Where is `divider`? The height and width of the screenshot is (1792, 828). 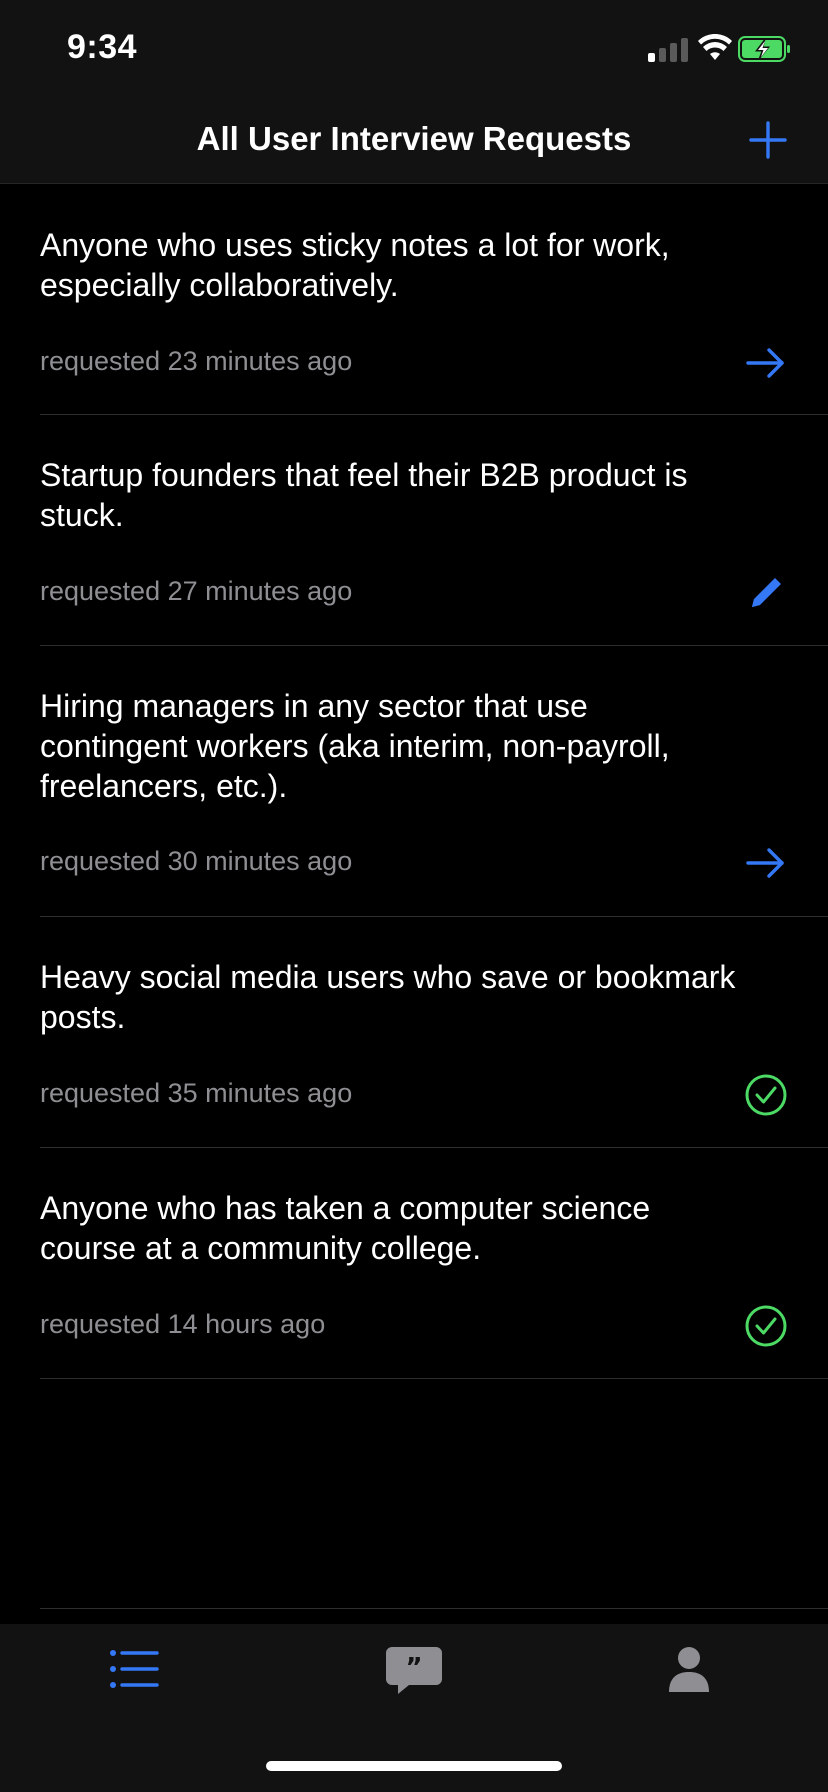
divider is located at coordinates (434, 1608).